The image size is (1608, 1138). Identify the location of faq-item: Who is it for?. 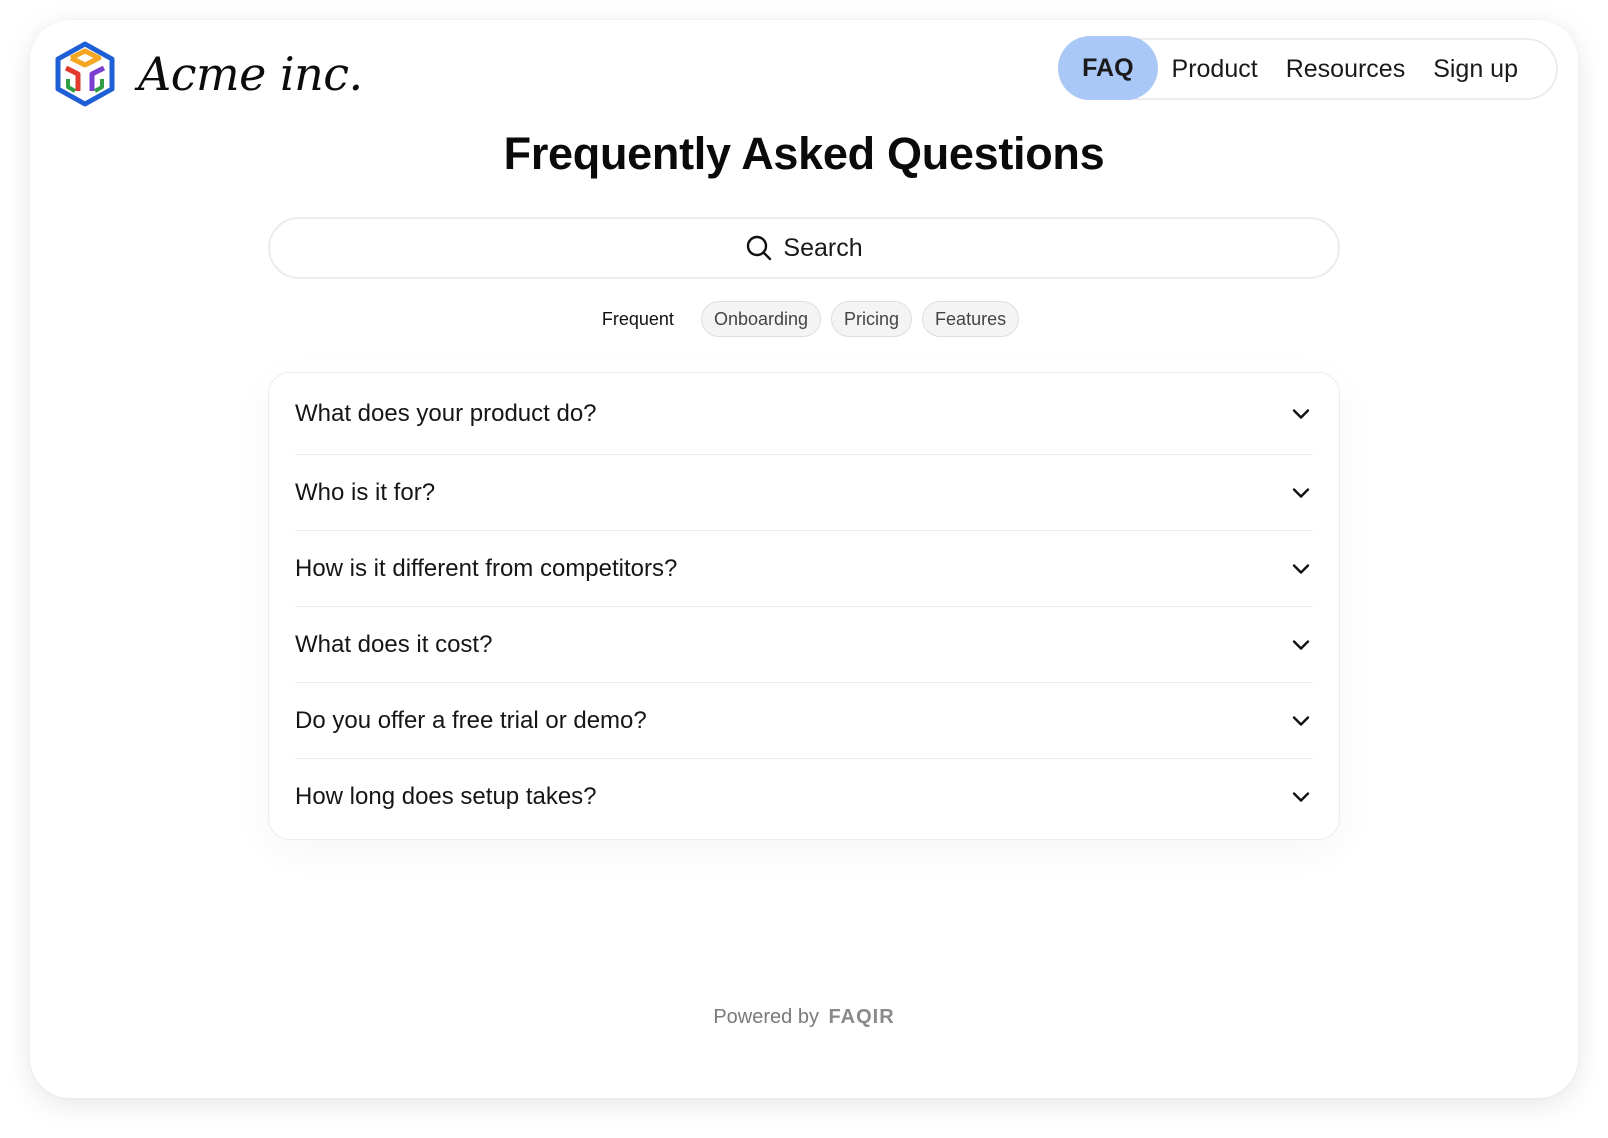
(804, 493).